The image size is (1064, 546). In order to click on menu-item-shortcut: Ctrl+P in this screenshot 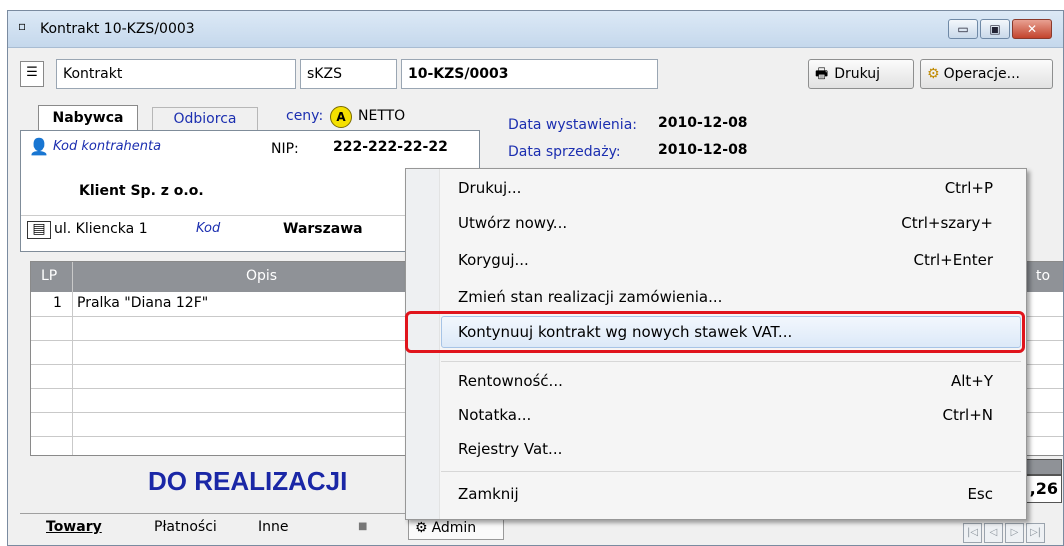, I will do `click(968, 188)`.